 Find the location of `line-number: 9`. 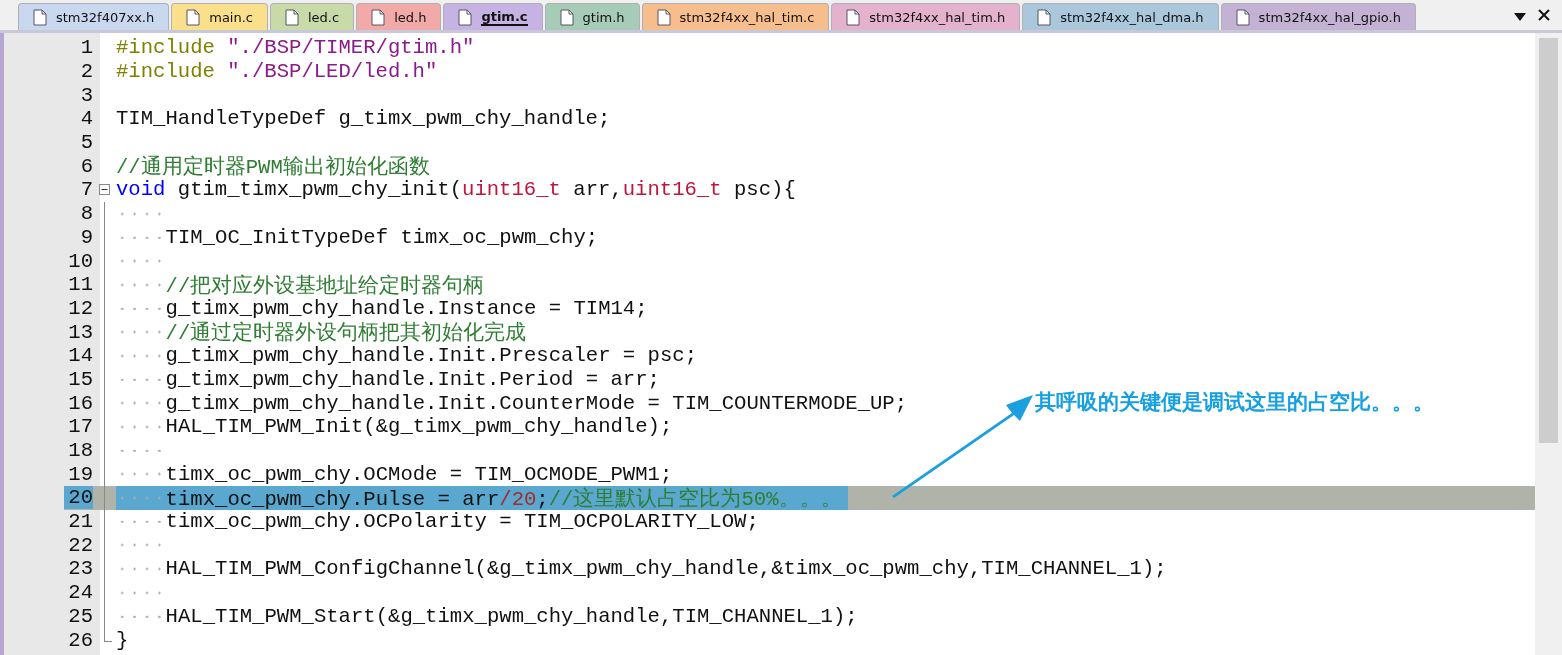

line-number: 9 is located at coordinates (86, 237).